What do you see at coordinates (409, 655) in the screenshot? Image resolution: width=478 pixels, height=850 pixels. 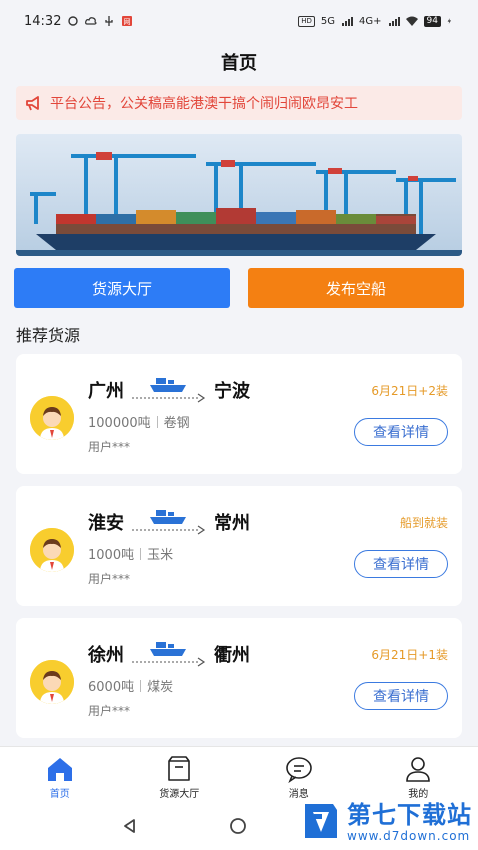 I see `loading-date: 6月21日+1装` at bounding box center [409, 655].